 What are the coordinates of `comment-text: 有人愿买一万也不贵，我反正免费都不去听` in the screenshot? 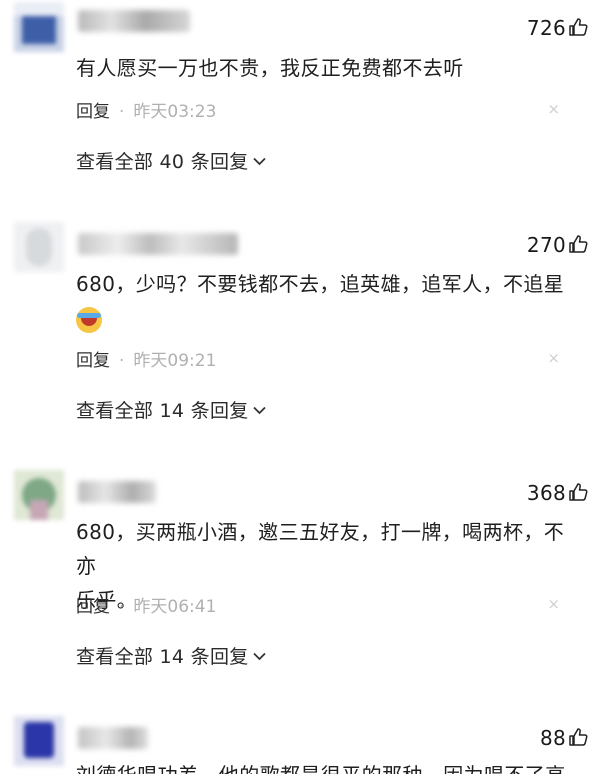 It's located at (326, 68).